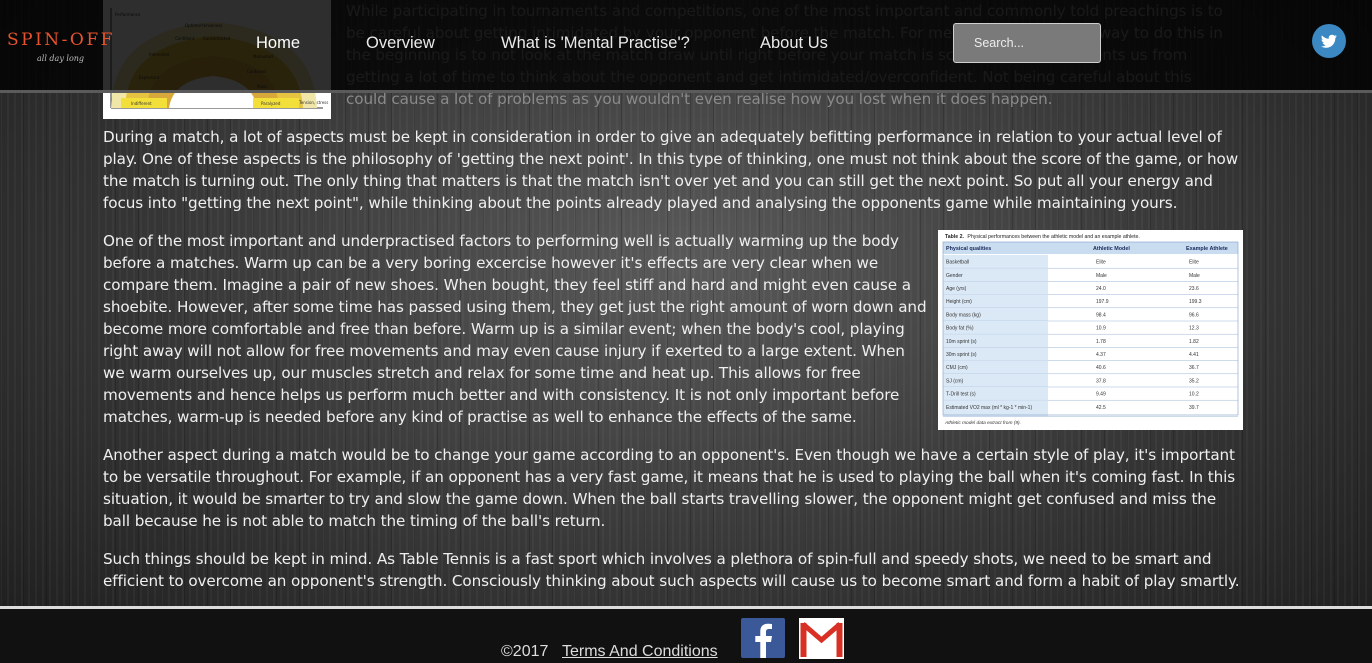 This screenshot has width=1372, height=663. What do you see at coordinates (956, 289) in the screenshot?
I see `table-cell: Age (yrs)` at bounding box center [956, 289].